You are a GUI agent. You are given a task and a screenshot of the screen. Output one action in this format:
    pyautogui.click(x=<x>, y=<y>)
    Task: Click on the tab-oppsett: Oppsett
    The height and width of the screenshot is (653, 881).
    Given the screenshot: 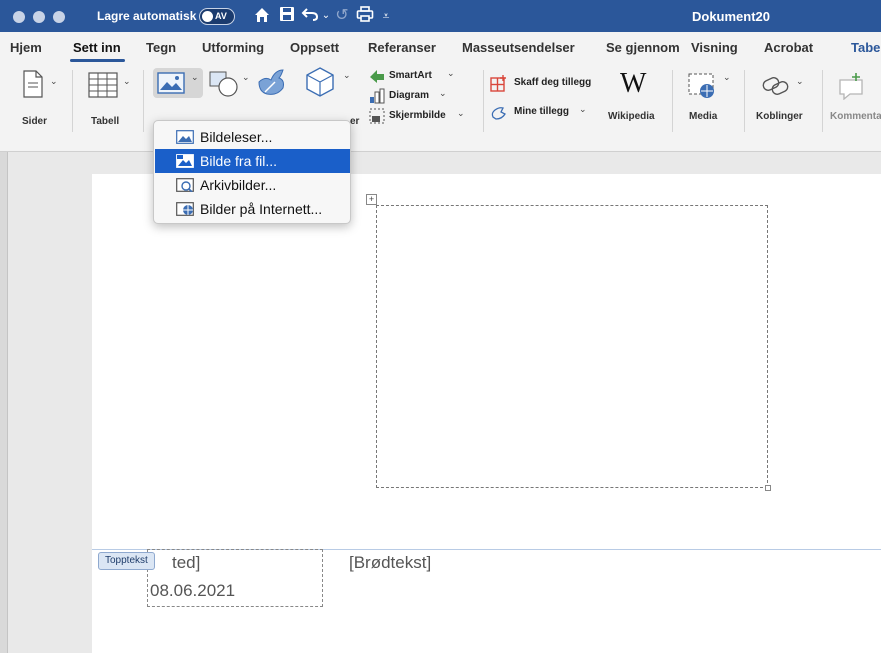 What is the action you would take?
    pyautogui.click(x=314, y=47)
    